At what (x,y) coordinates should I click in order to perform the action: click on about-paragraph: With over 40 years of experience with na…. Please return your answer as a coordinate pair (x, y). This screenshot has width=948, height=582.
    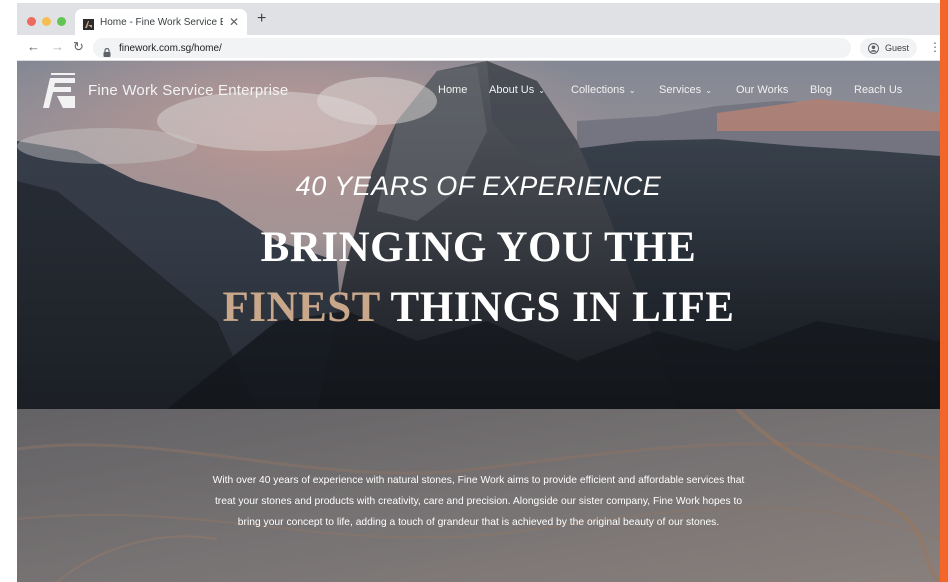
    Looking at the image, I should click on (478, 501).